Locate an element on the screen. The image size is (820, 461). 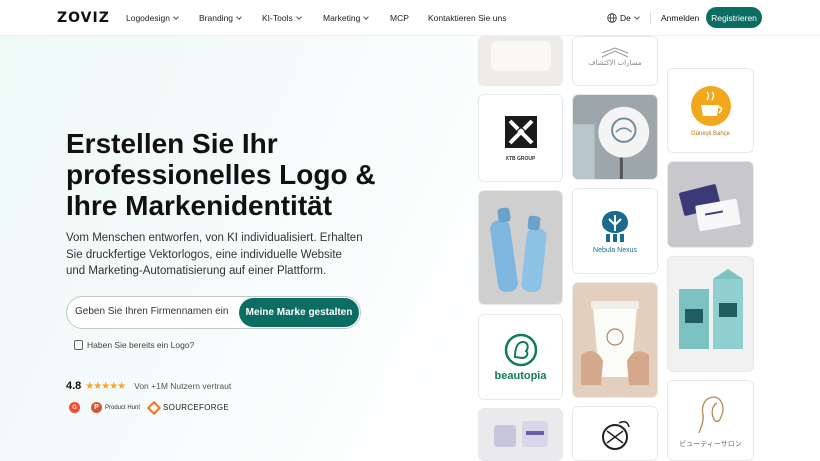
nav-mcp: MCP is located at coordinates (399, 18).